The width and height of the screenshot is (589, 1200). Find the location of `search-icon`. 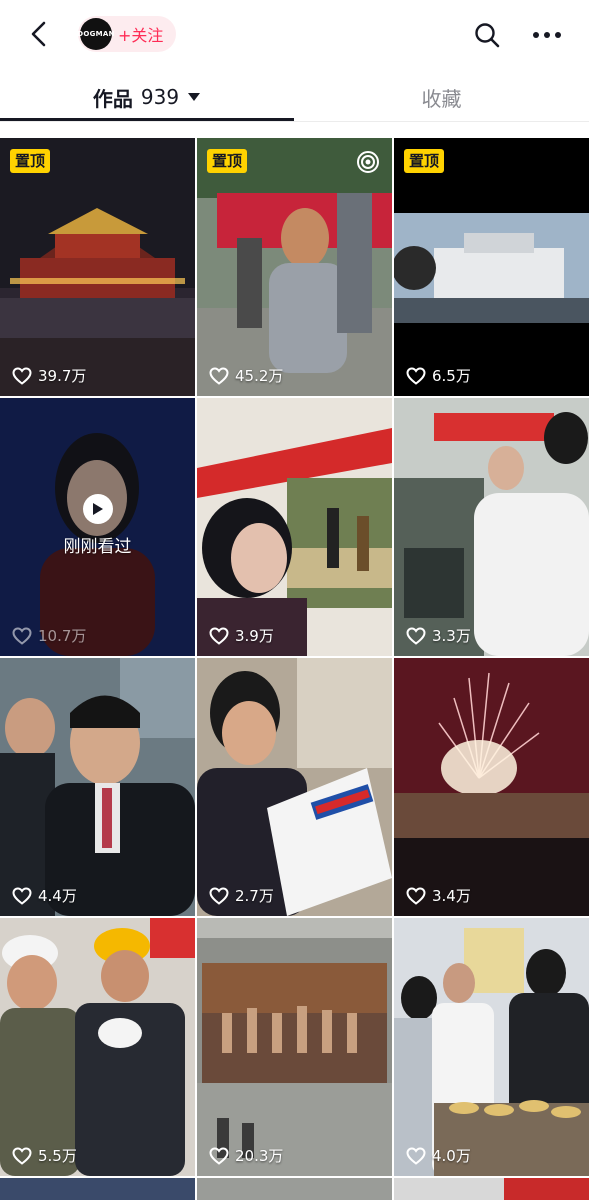

search-icon is located at coordinates (487, 35).